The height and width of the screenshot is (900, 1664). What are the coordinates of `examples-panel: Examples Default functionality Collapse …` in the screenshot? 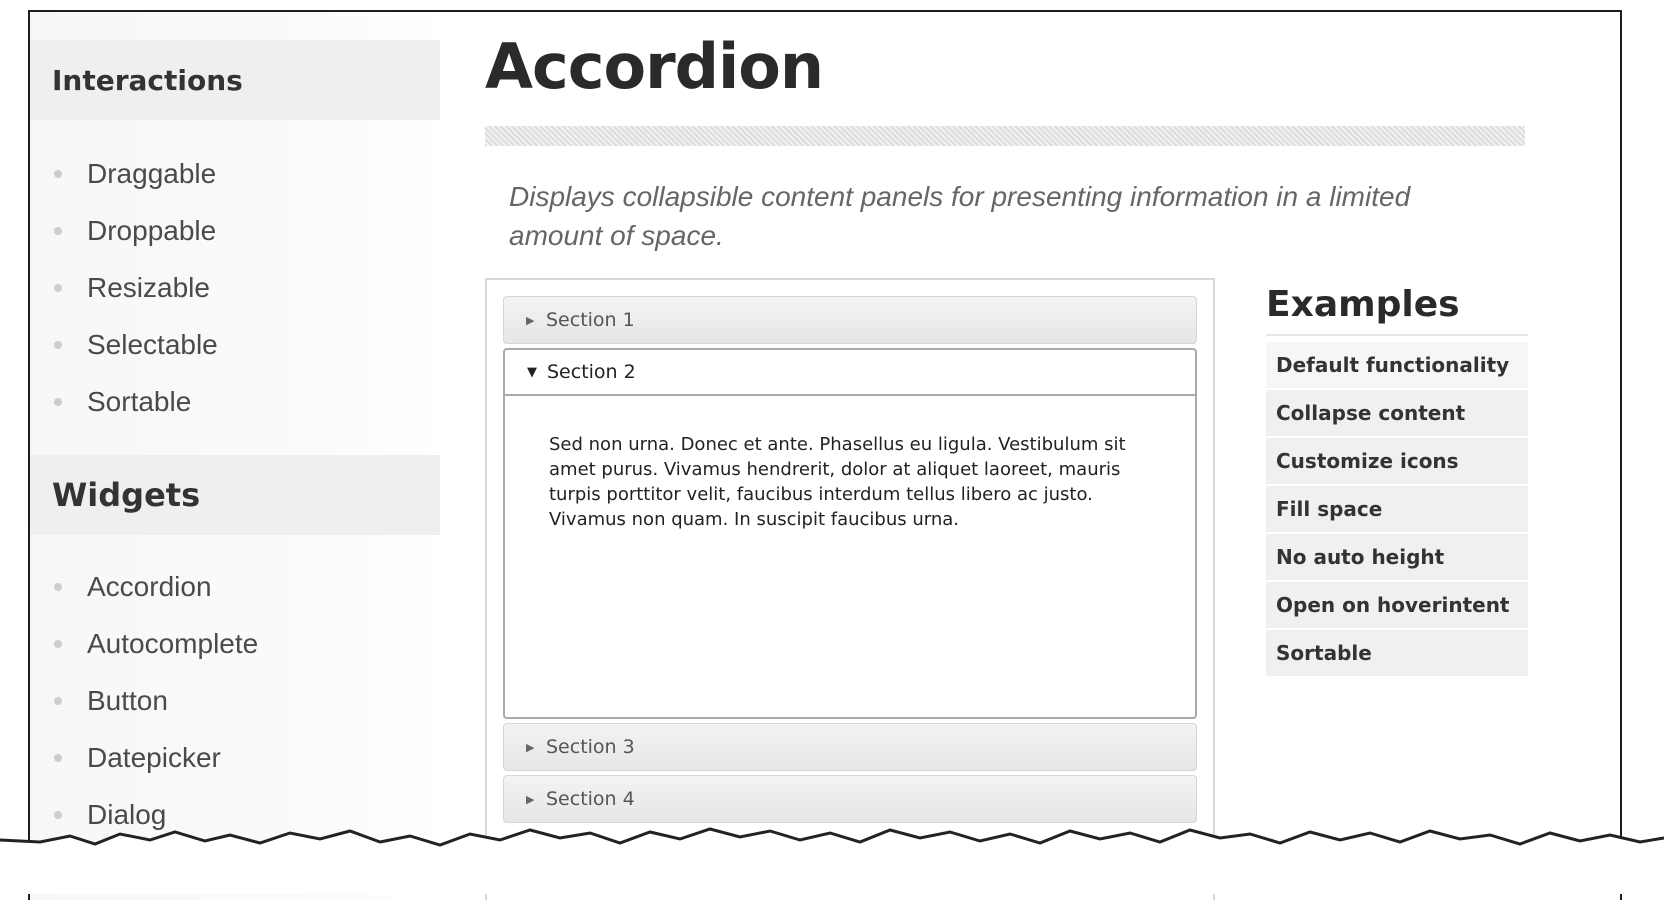 It's located at (1397, 477).